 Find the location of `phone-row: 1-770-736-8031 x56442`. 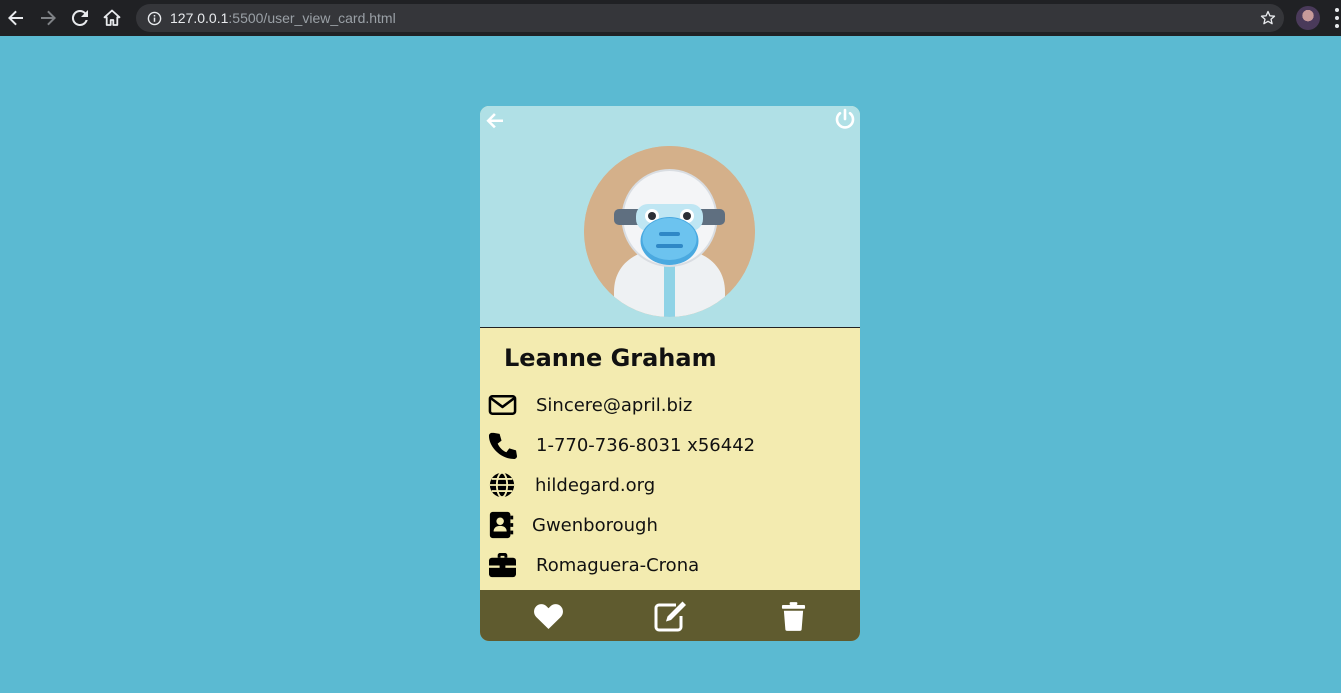

phone-row: 1-770-736-8031 x56442 is located at coordinates (621, 445).